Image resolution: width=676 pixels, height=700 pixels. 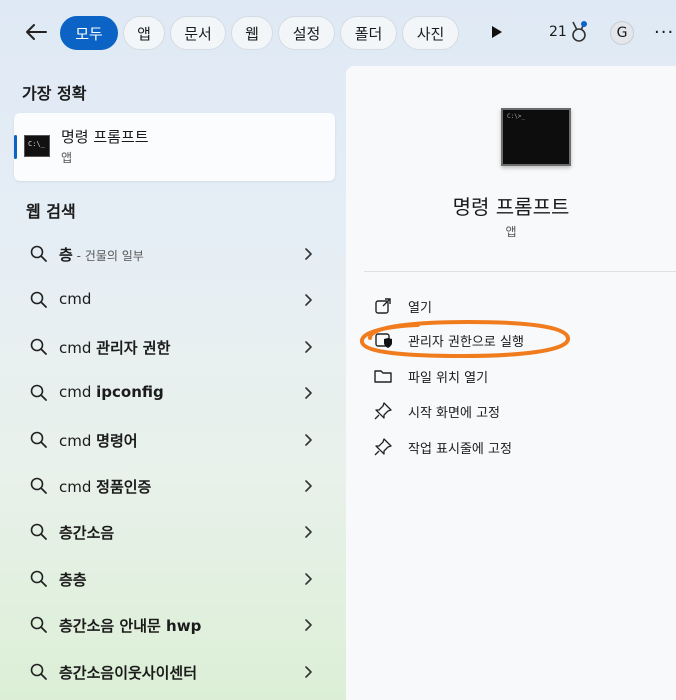 I want to click on web-search-item-label: 층층, so click(x=73, y=579).